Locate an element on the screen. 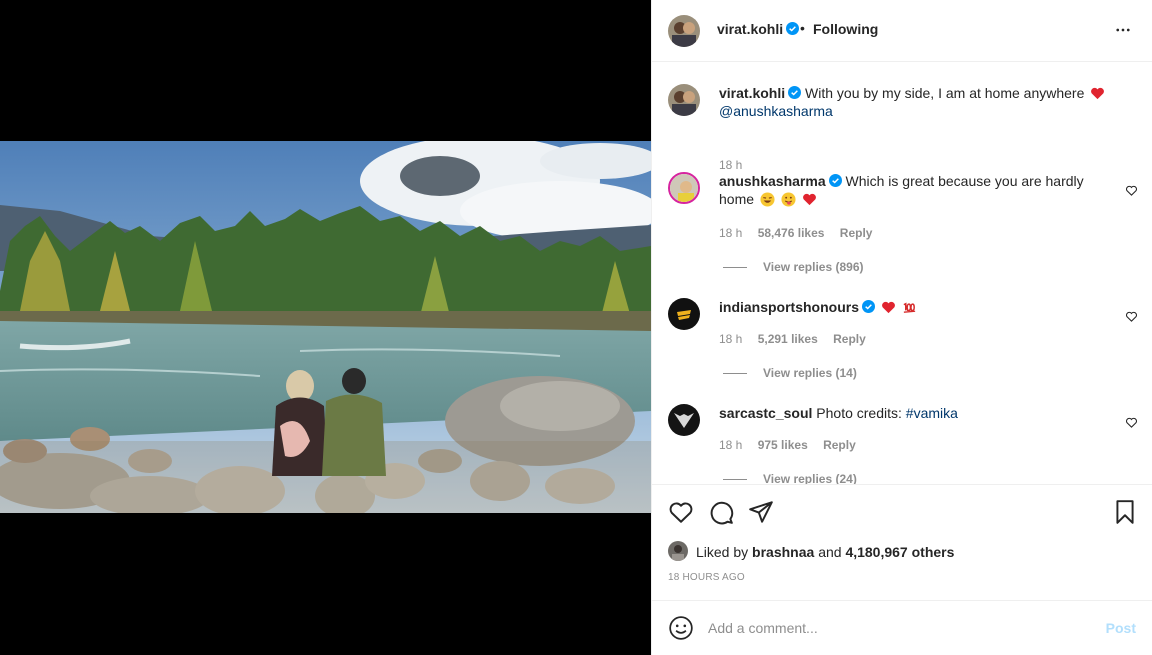 The image size is (1152, 655). caption-username: virat.kohli is located at coordinates (752, 93).